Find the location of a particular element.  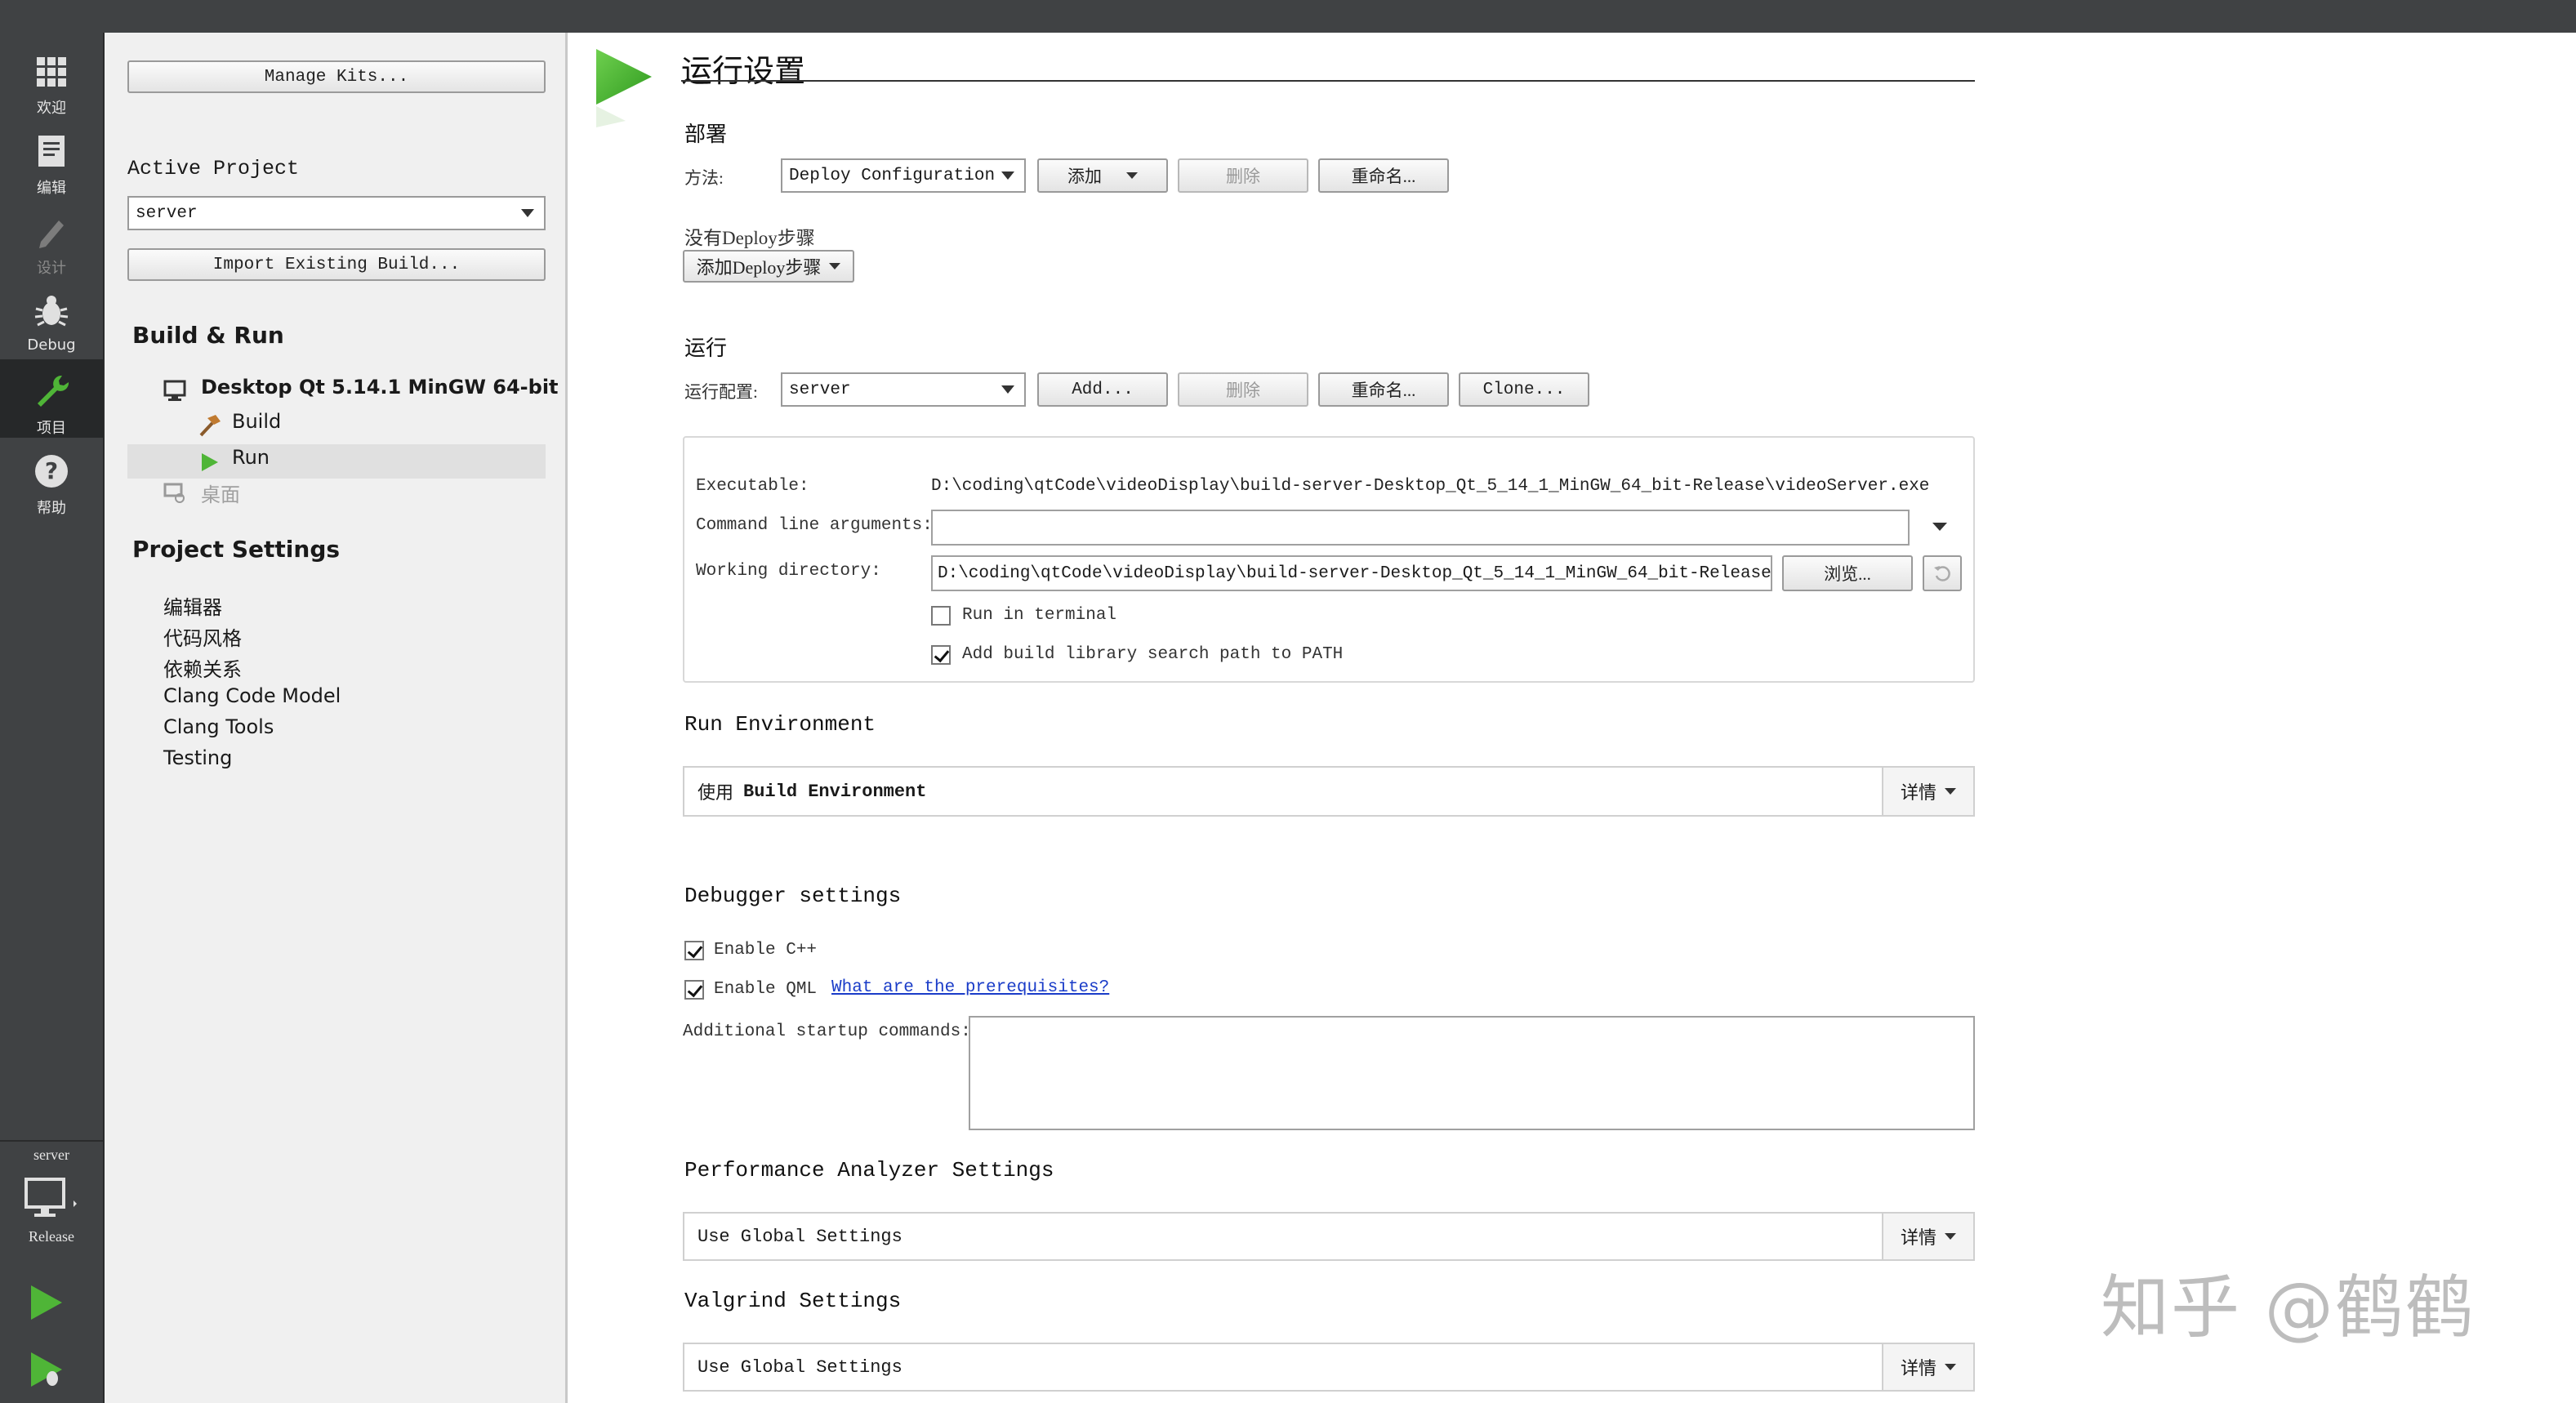

run-env-heading: Run Environment is located at coordinates (780, 724).